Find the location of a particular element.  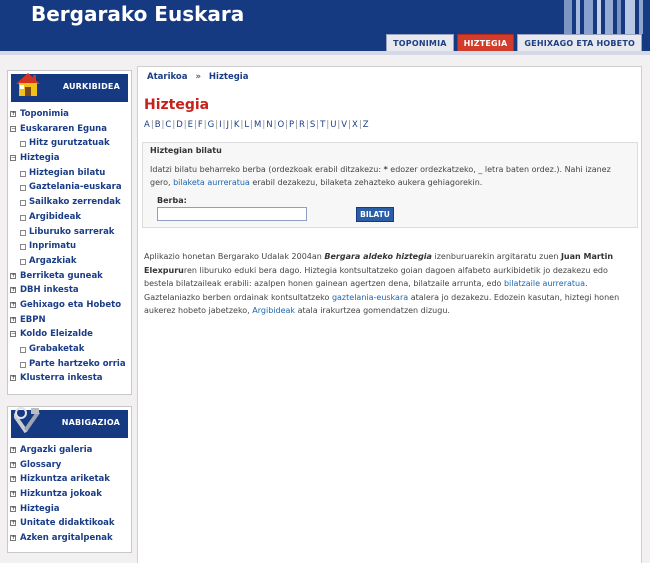

sidebar-item-argazkiak: Argazkiak is located at coordinates (69, 261).